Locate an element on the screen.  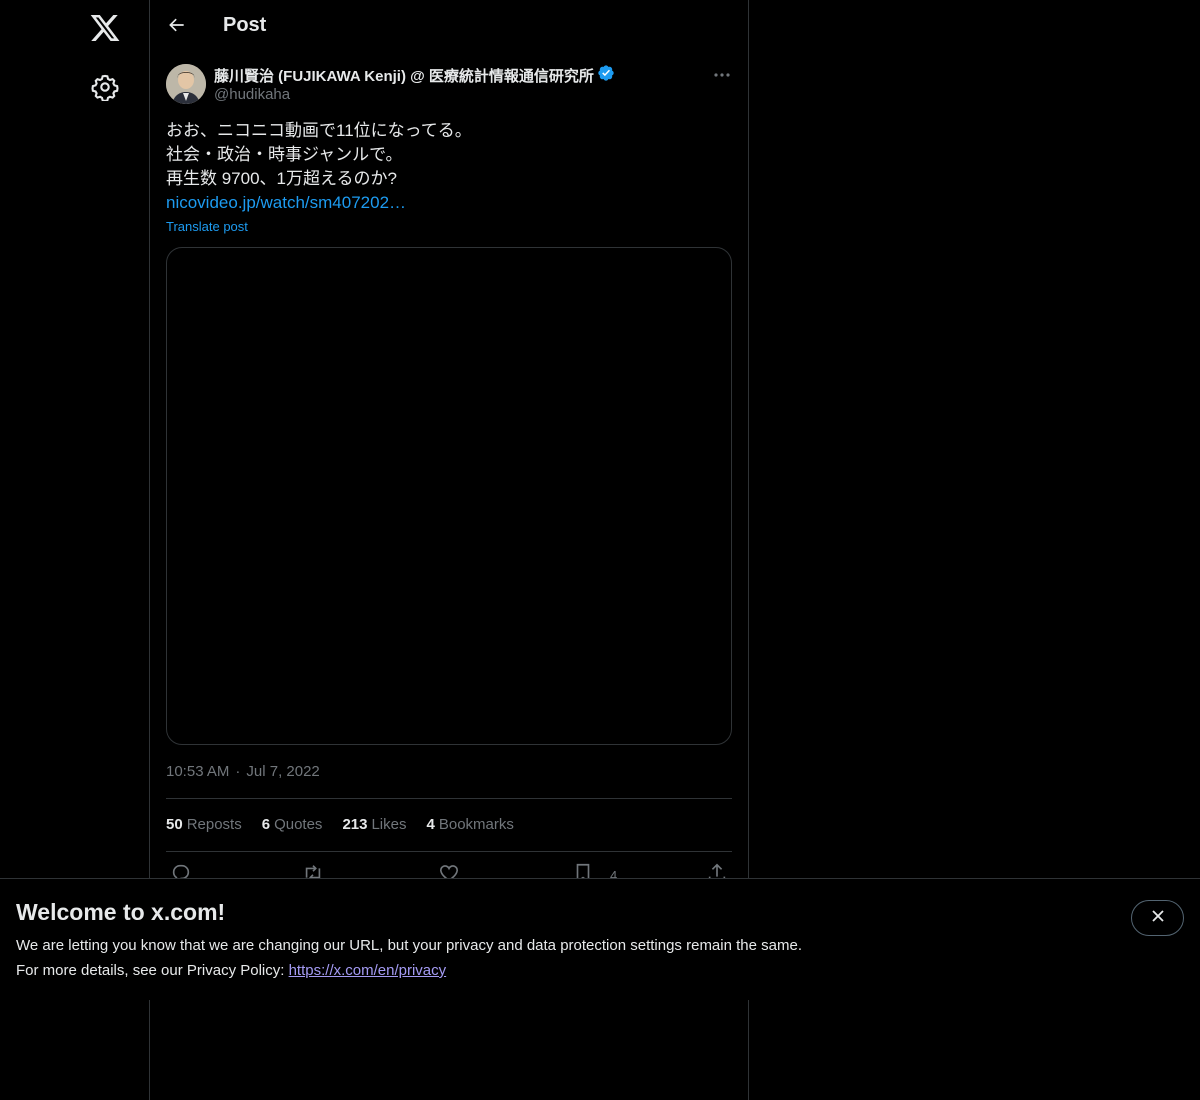
verified-badge-icon is located at coordinates (606, 75).